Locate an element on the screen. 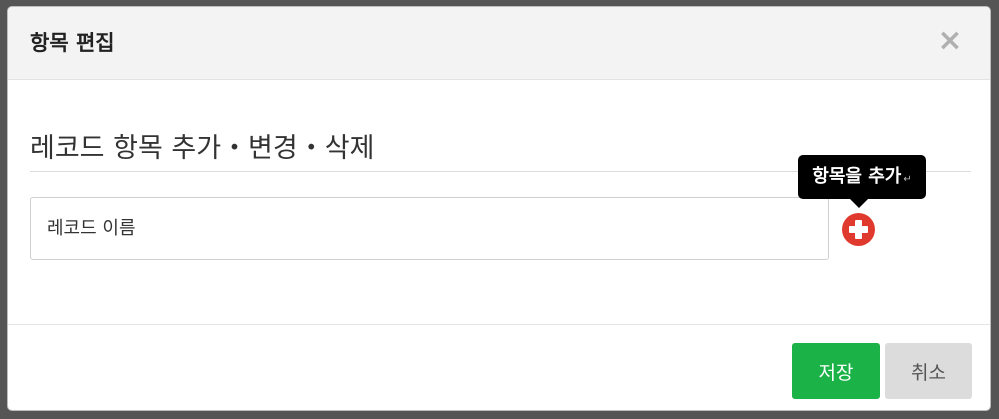 The image size is (999, 419). tooltip-text: 항목을 추가 is located at coordinates (857, 176).